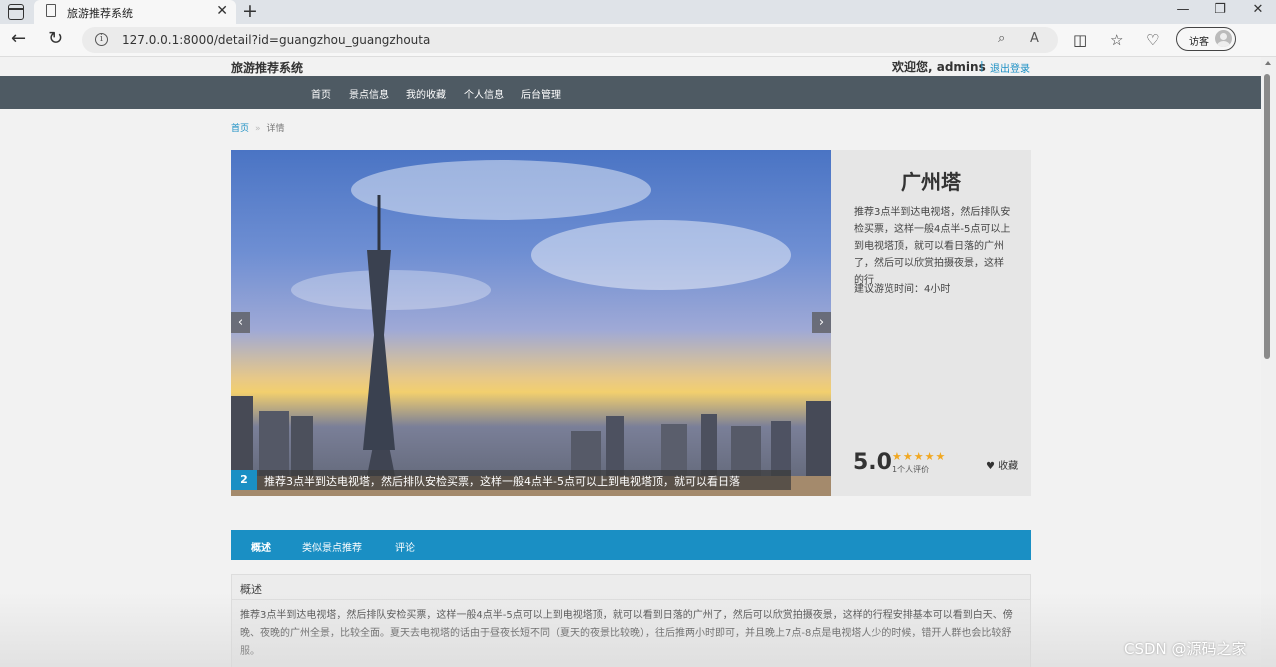 The height and width of the screenshot is (667, 1276). What do you see at coordinates (1116, 40) in the screenshot?
I see `favorites-icon: ☆` at bounding box center [1116, 40].